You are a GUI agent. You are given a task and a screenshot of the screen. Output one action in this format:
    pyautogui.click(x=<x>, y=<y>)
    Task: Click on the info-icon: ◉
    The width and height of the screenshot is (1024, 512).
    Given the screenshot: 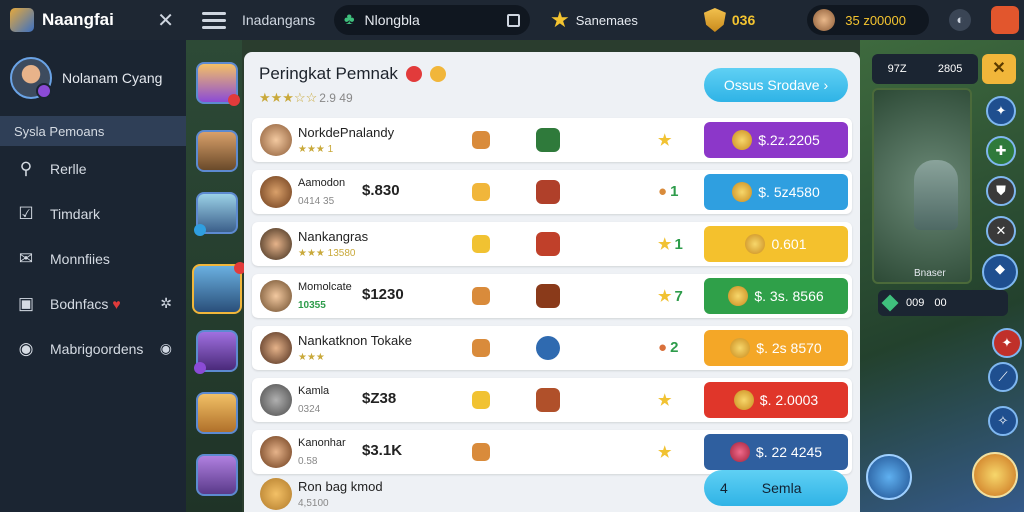 What is the action you would take?
    pyautogui.click(x=26, y=348)
    